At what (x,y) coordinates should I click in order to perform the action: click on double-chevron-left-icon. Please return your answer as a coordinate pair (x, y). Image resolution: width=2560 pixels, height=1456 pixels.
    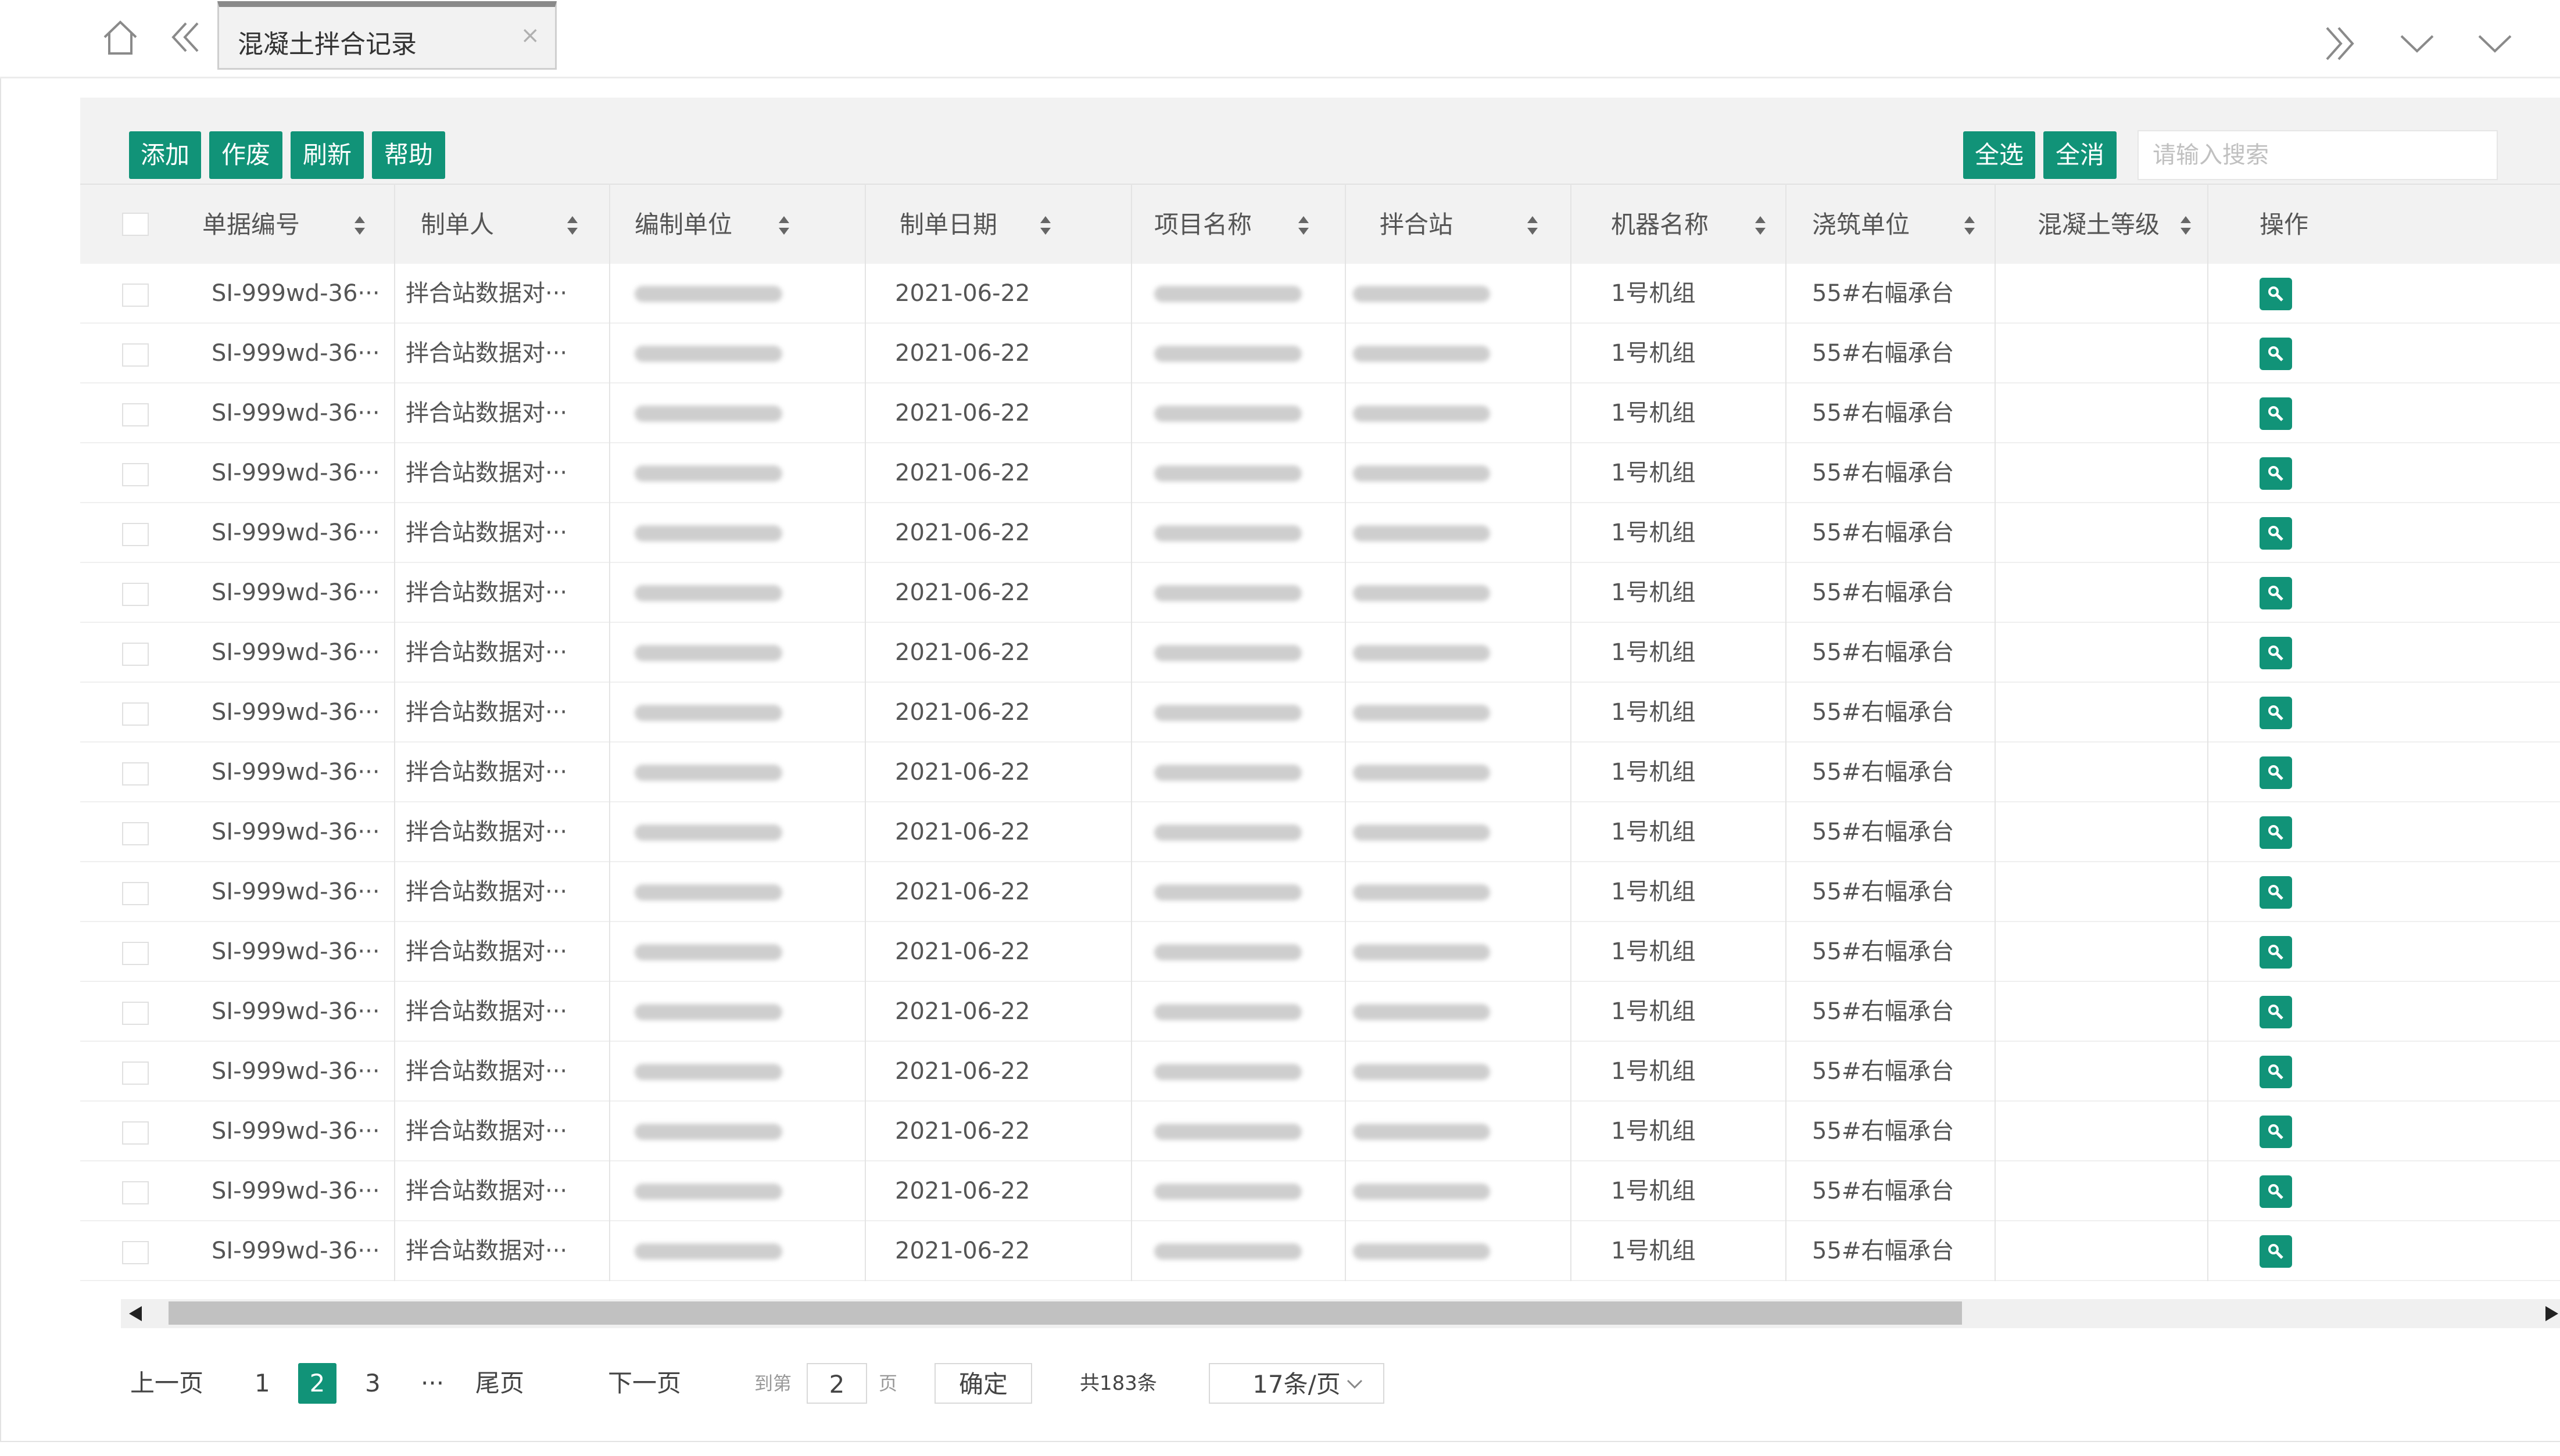
    Looking at the image, I should click on (186, 38).